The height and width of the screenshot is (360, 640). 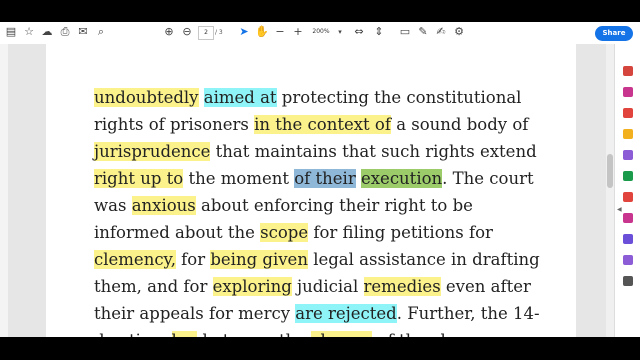 I want to click on highlight-annotation: of their, so click(x=325, y=178).